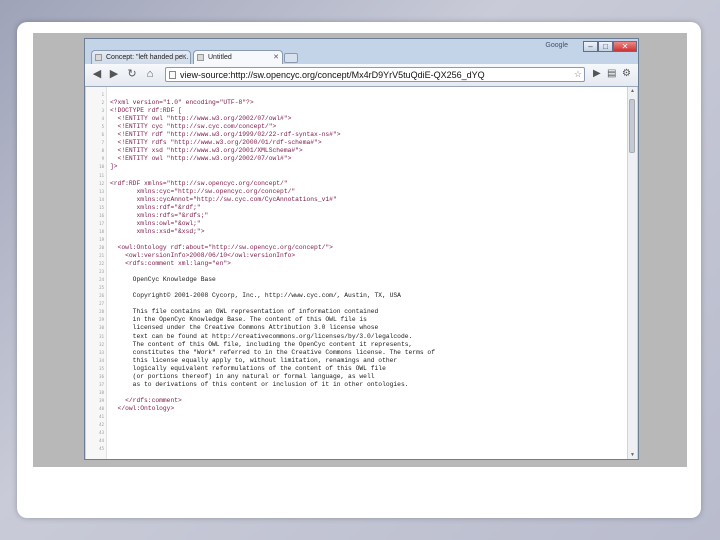 This screenshot has height=540, width=720. Describe the element at coordinates (163, 280) in the screenshot. I see `source-code-text: OpenCyc Knowledge Base` at that location.